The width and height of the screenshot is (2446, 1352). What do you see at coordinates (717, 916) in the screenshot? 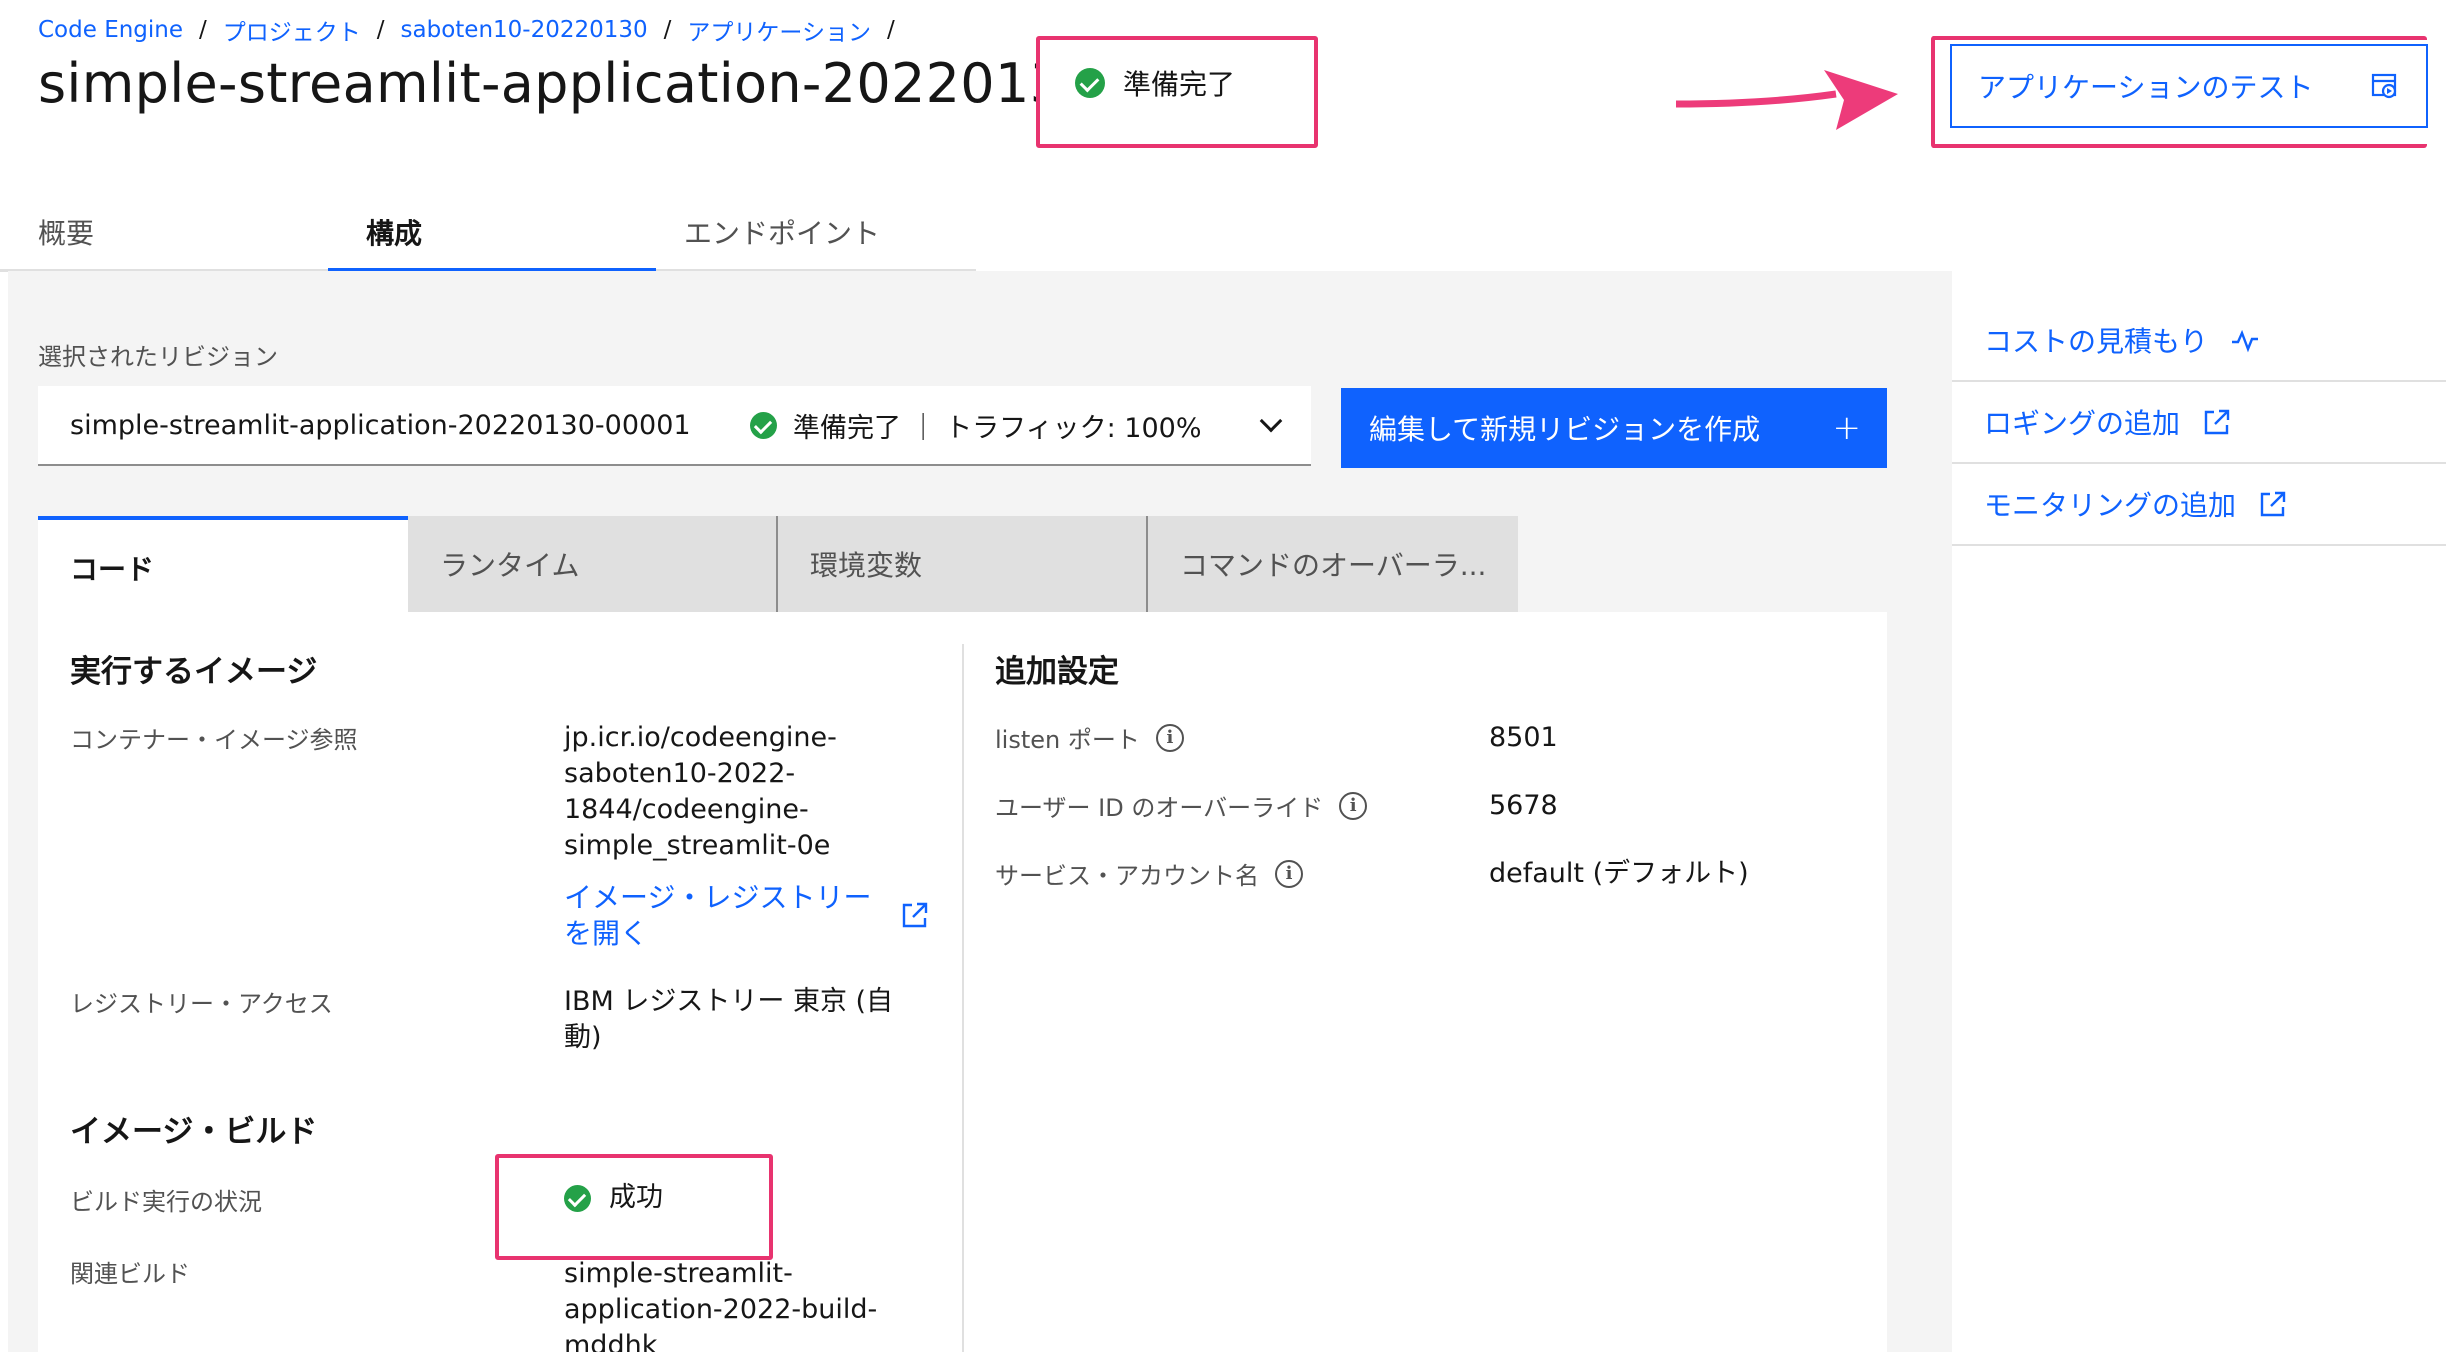
I see `open-registry-link: イメージ・レジストリー を開く` at bounding box center [717, 916].